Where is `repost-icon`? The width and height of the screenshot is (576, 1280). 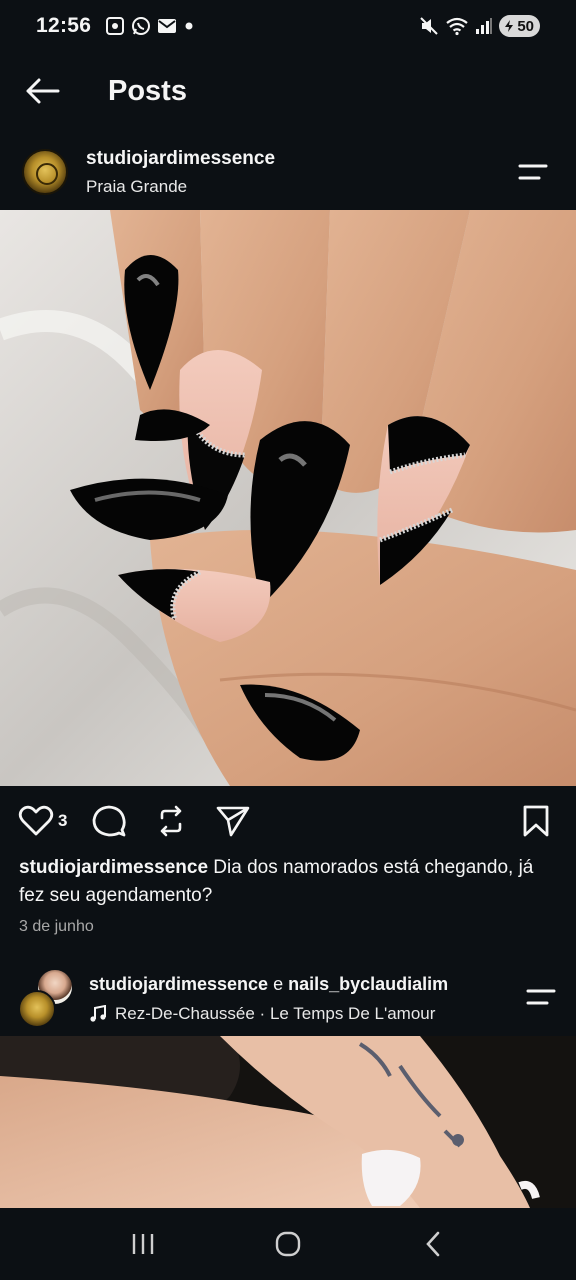
repost-icon is located at coordinates (171, 821).